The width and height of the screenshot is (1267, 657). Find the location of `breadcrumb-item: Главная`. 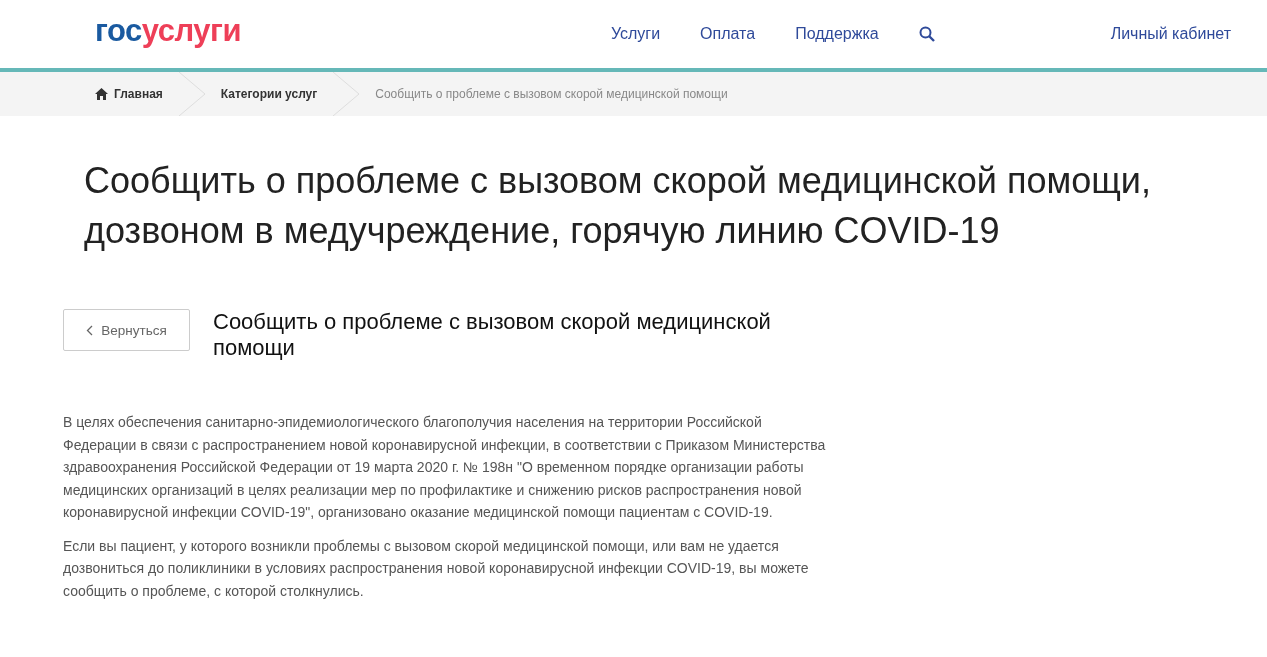

breadcrumb-item: Главная is located at coordinates (138, 94).